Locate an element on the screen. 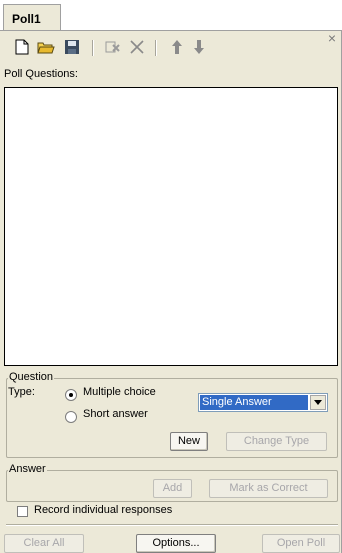  answer-mode-value: Single Answer is located at coordinates (254, 402).